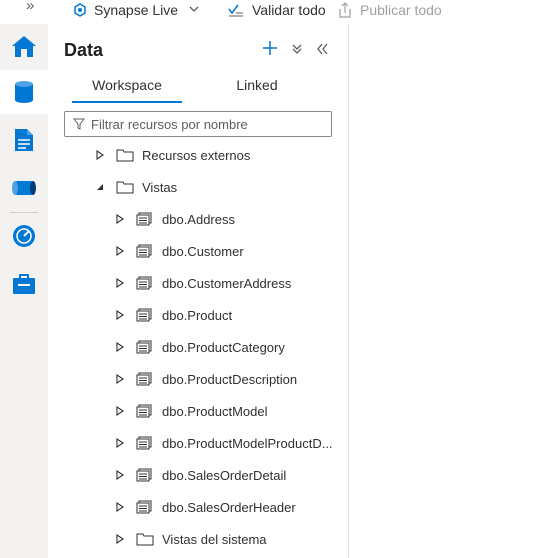 The image size is (555, 558). Describe the element at coordinates (401, 10) in the screenshot. I see `publish-all-label: Publicar todo` at that location.